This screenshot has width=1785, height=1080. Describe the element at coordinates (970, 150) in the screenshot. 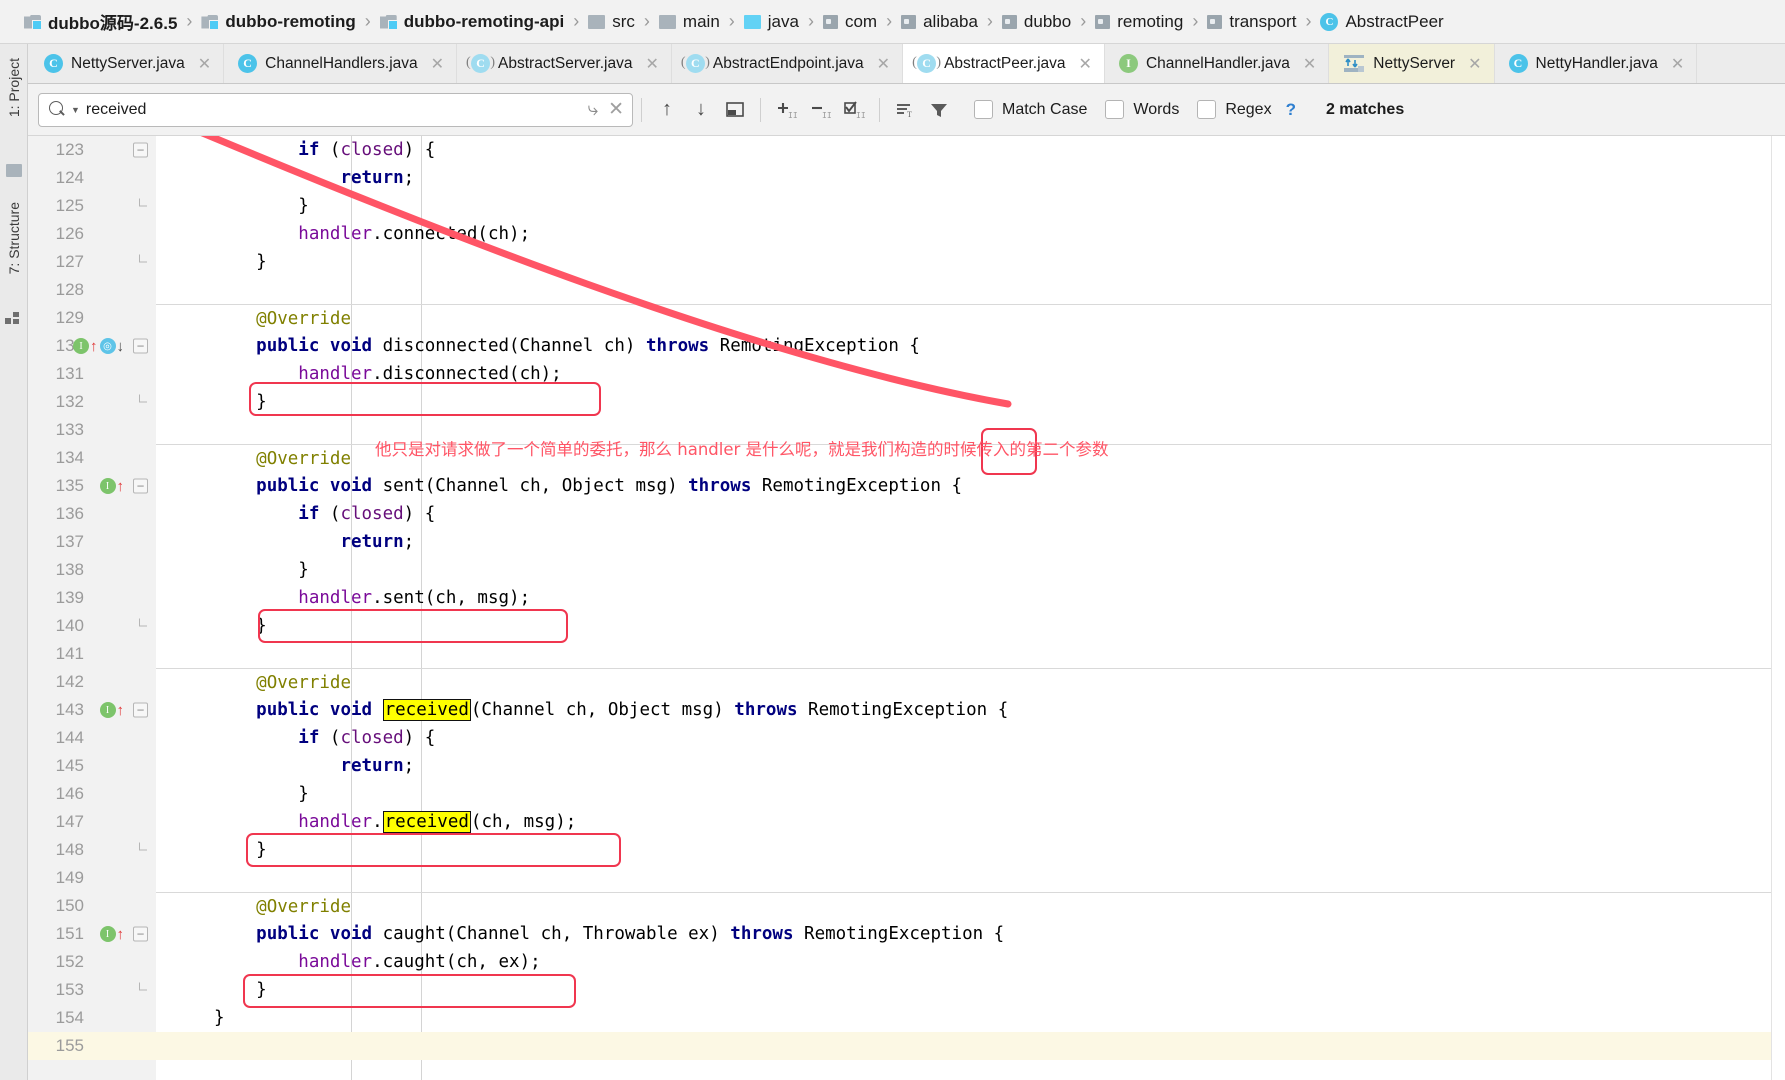

I see `code-line-123: if (closed) {` at that location.